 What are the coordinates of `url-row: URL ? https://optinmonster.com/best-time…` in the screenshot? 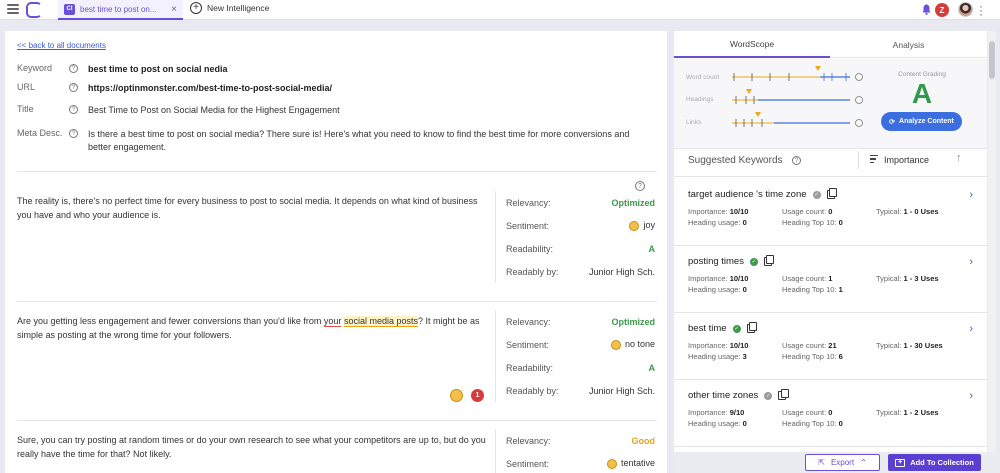 It's located at (332, 88).